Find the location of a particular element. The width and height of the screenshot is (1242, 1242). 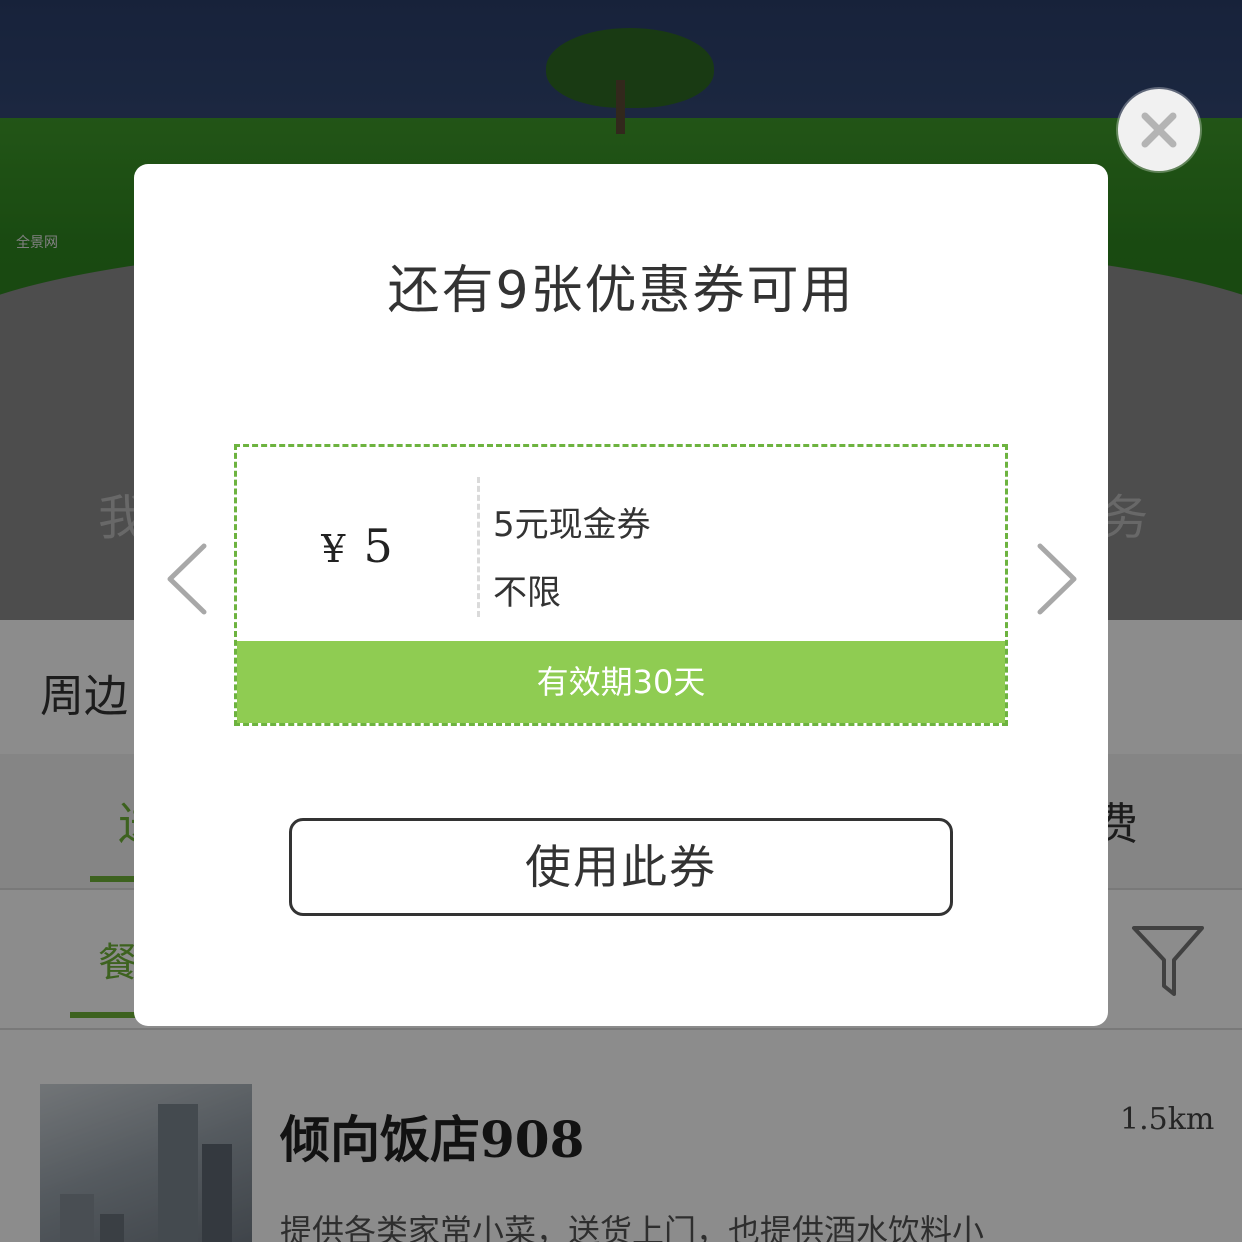

coupon-name: 5元现金券 is located at coordinates (572, 525).